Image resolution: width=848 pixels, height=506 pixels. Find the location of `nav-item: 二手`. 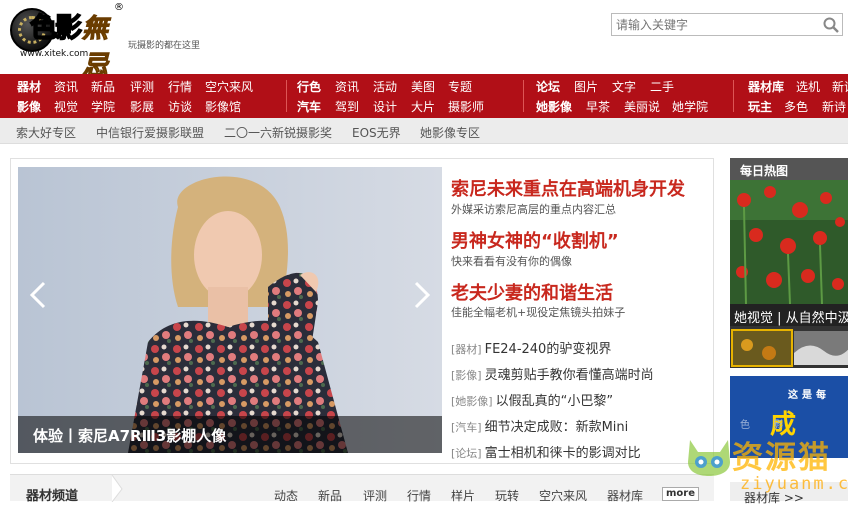

nav-item: 二手 is located at coordinates (662, 87).